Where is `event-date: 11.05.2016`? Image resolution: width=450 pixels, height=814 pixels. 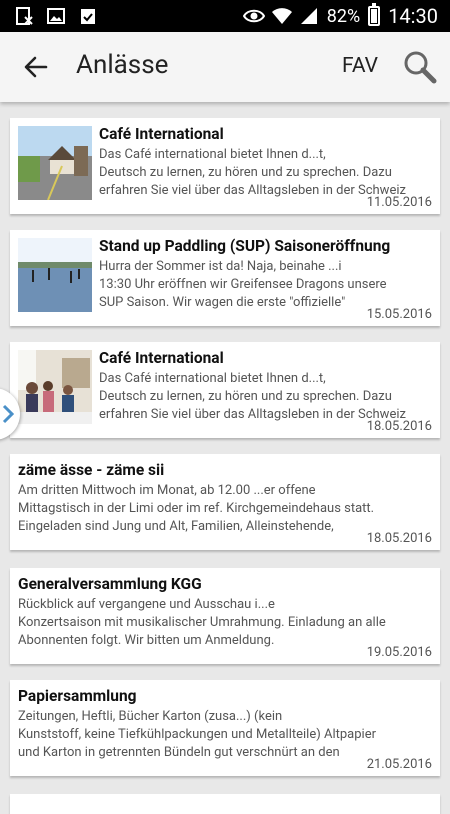 event-date: 11.05.2016 is located at coordinates (399, 202).